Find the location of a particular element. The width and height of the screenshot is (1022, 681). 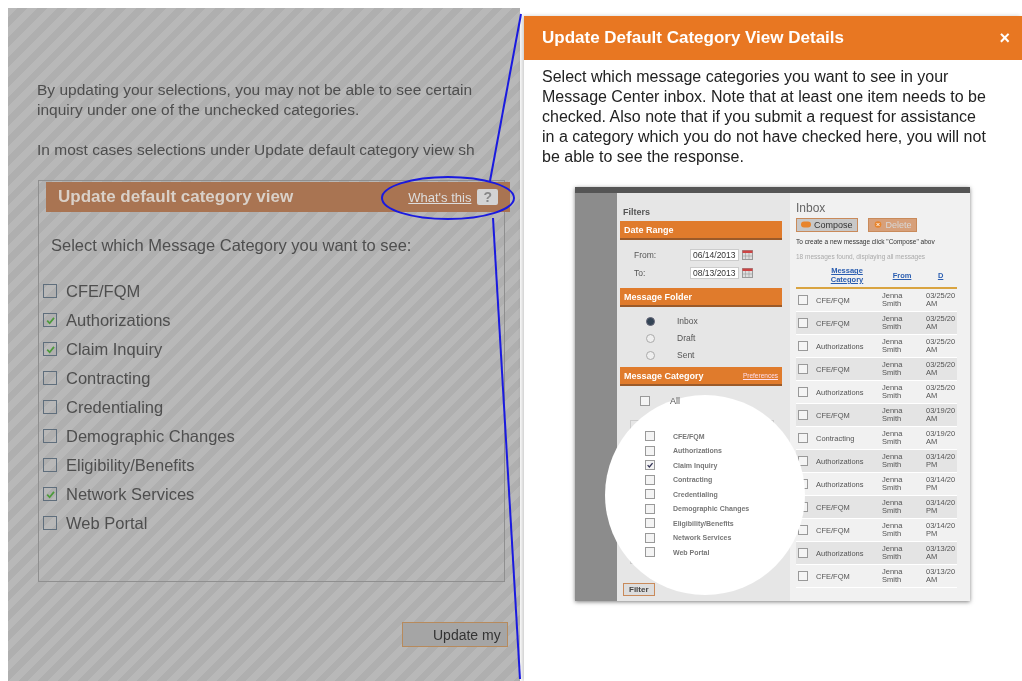

category-label: Contracting is located at coordinates (108, 378).